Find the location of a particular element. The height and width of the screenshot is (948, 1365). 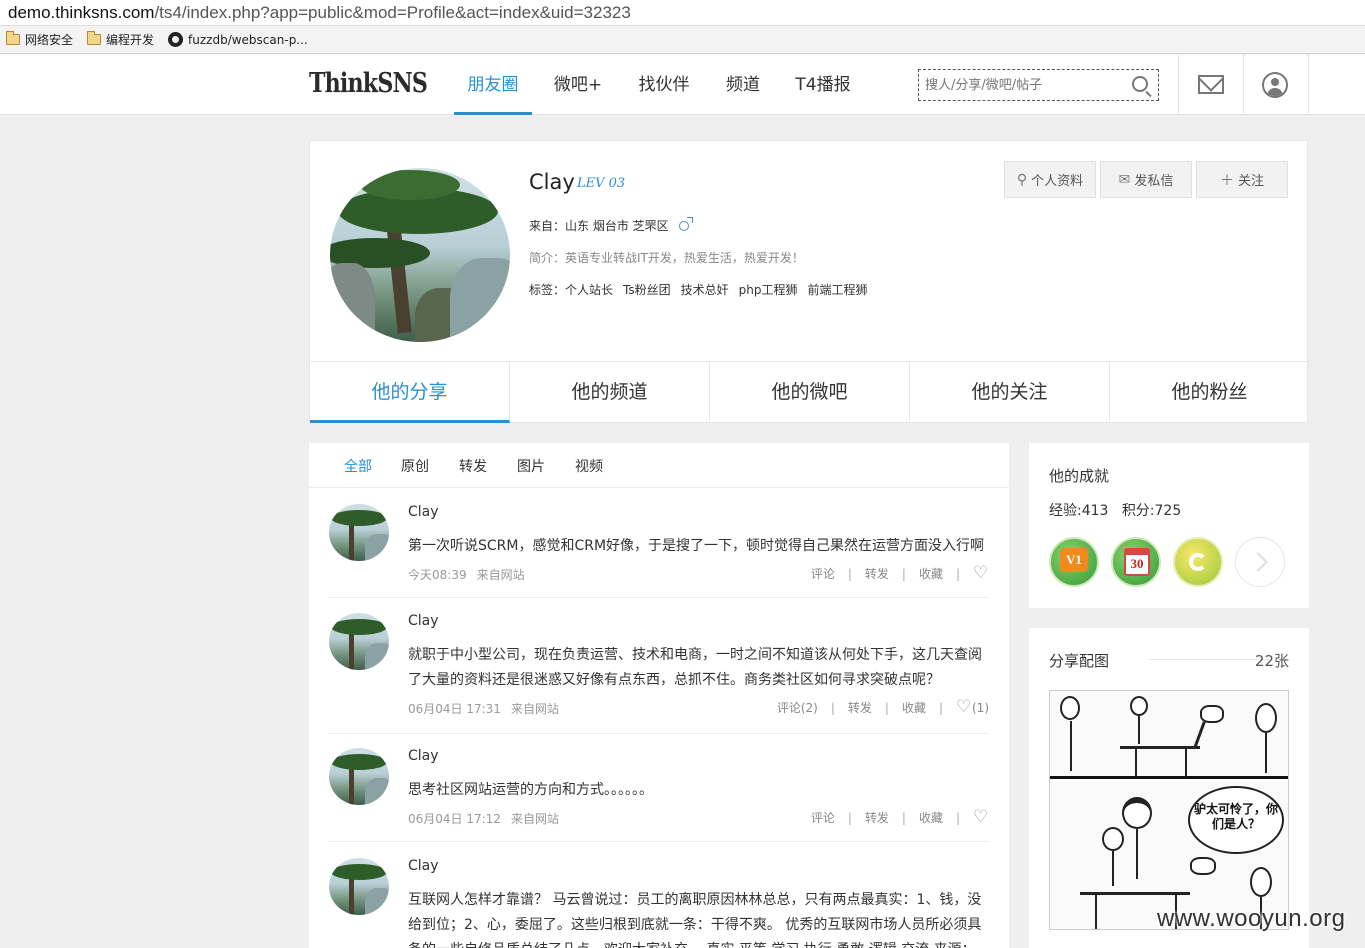

bookmark-network-security: 网络安全 is located at coordinates (39, 39).